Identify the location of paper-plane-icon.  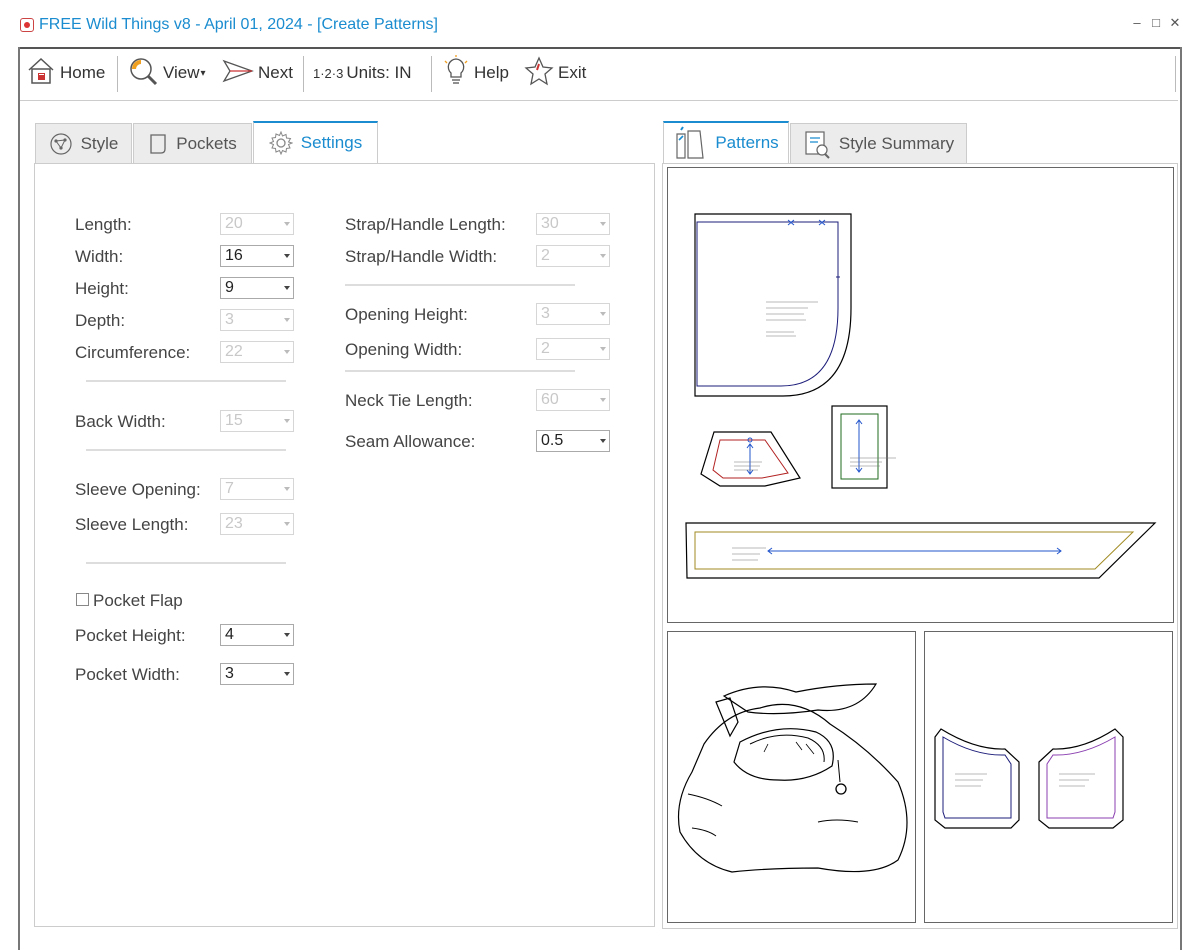
(238, 73).